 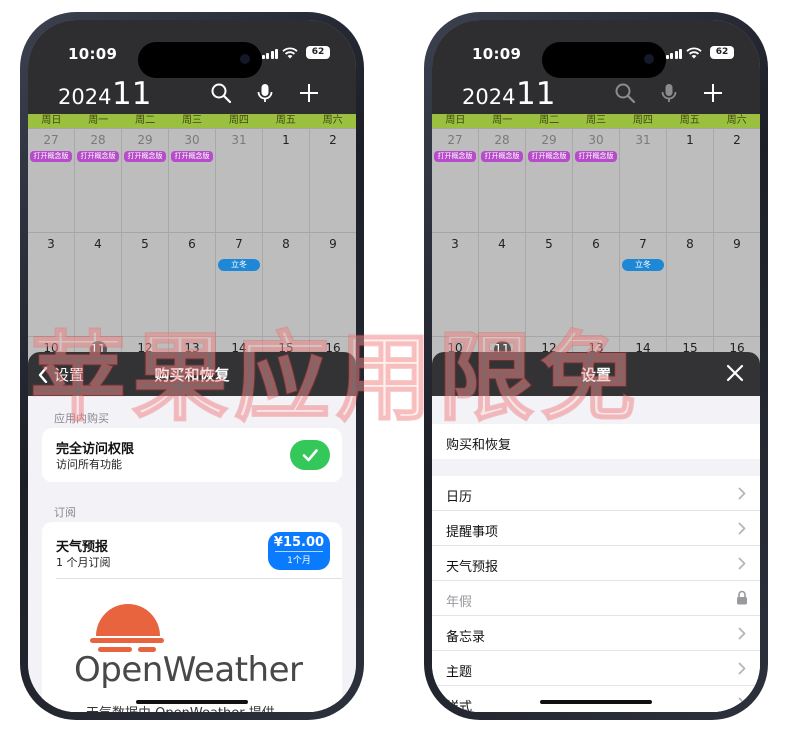 What do you see at coordinates (299, 551) in the screenshot?
I see `price-button: ¥15.00 1个月` at bounding box center [299, 551].